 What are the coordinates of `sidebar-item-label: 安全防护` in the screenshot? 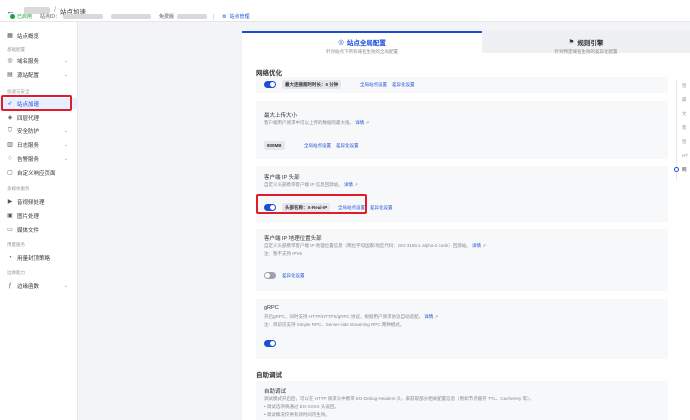 It's located at (28, 131).